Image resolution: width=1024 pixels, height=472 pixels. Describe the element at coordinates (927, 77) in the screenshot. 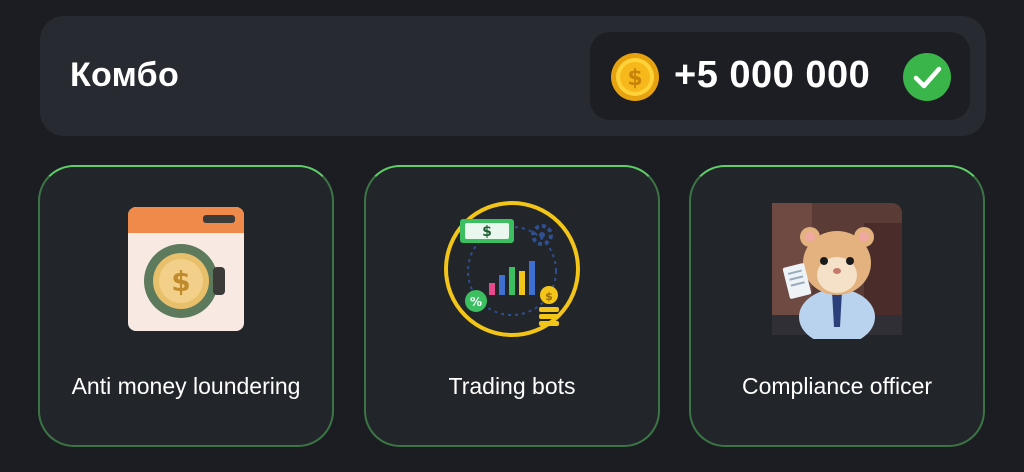

I see `check-circle-icon` at that location.